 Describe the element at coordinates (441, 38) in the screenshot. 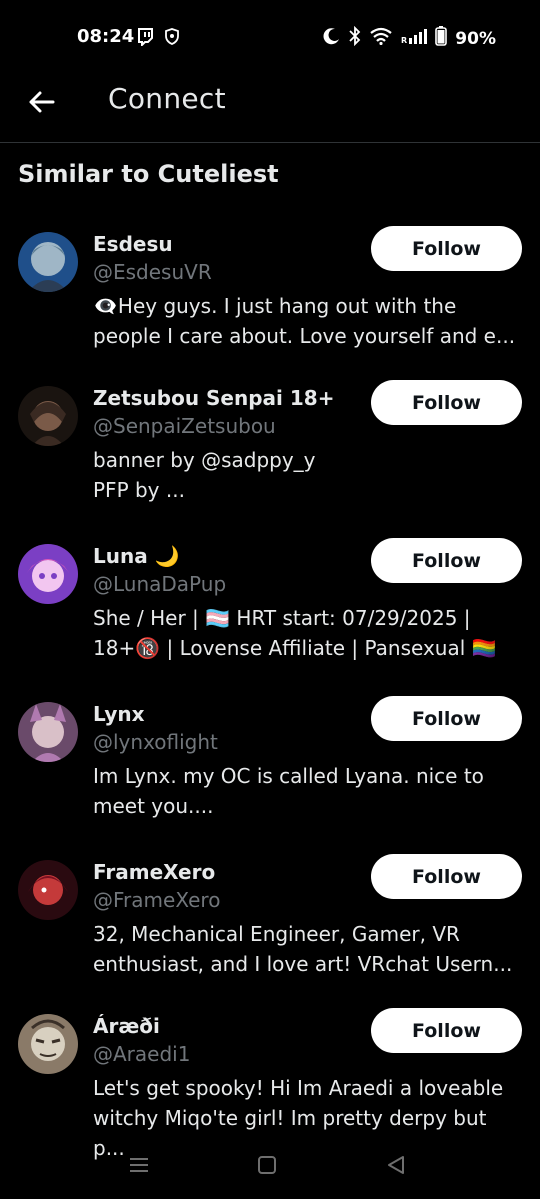

I see `battery-icon` at that location.